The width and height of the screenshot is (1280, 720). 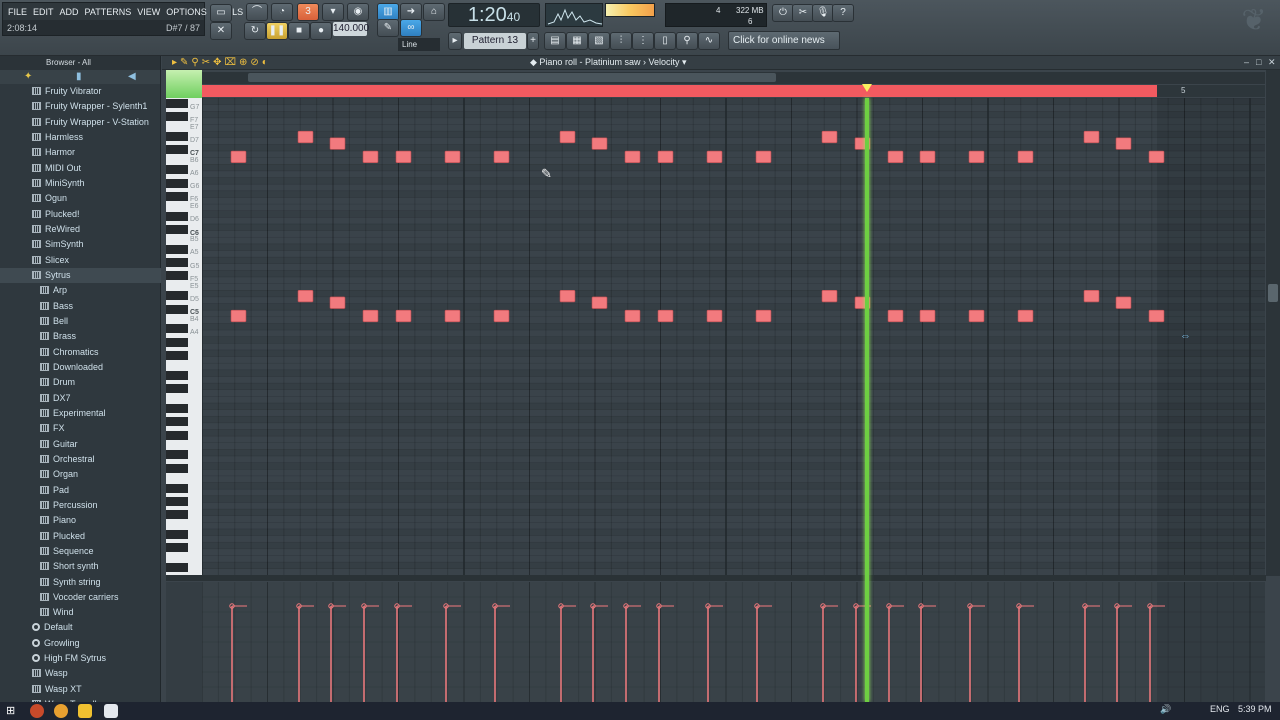 What do you see at coordinates (679, 91) in the screenshot?
I see `timeline-ruler` at bounding box center [679, 91].